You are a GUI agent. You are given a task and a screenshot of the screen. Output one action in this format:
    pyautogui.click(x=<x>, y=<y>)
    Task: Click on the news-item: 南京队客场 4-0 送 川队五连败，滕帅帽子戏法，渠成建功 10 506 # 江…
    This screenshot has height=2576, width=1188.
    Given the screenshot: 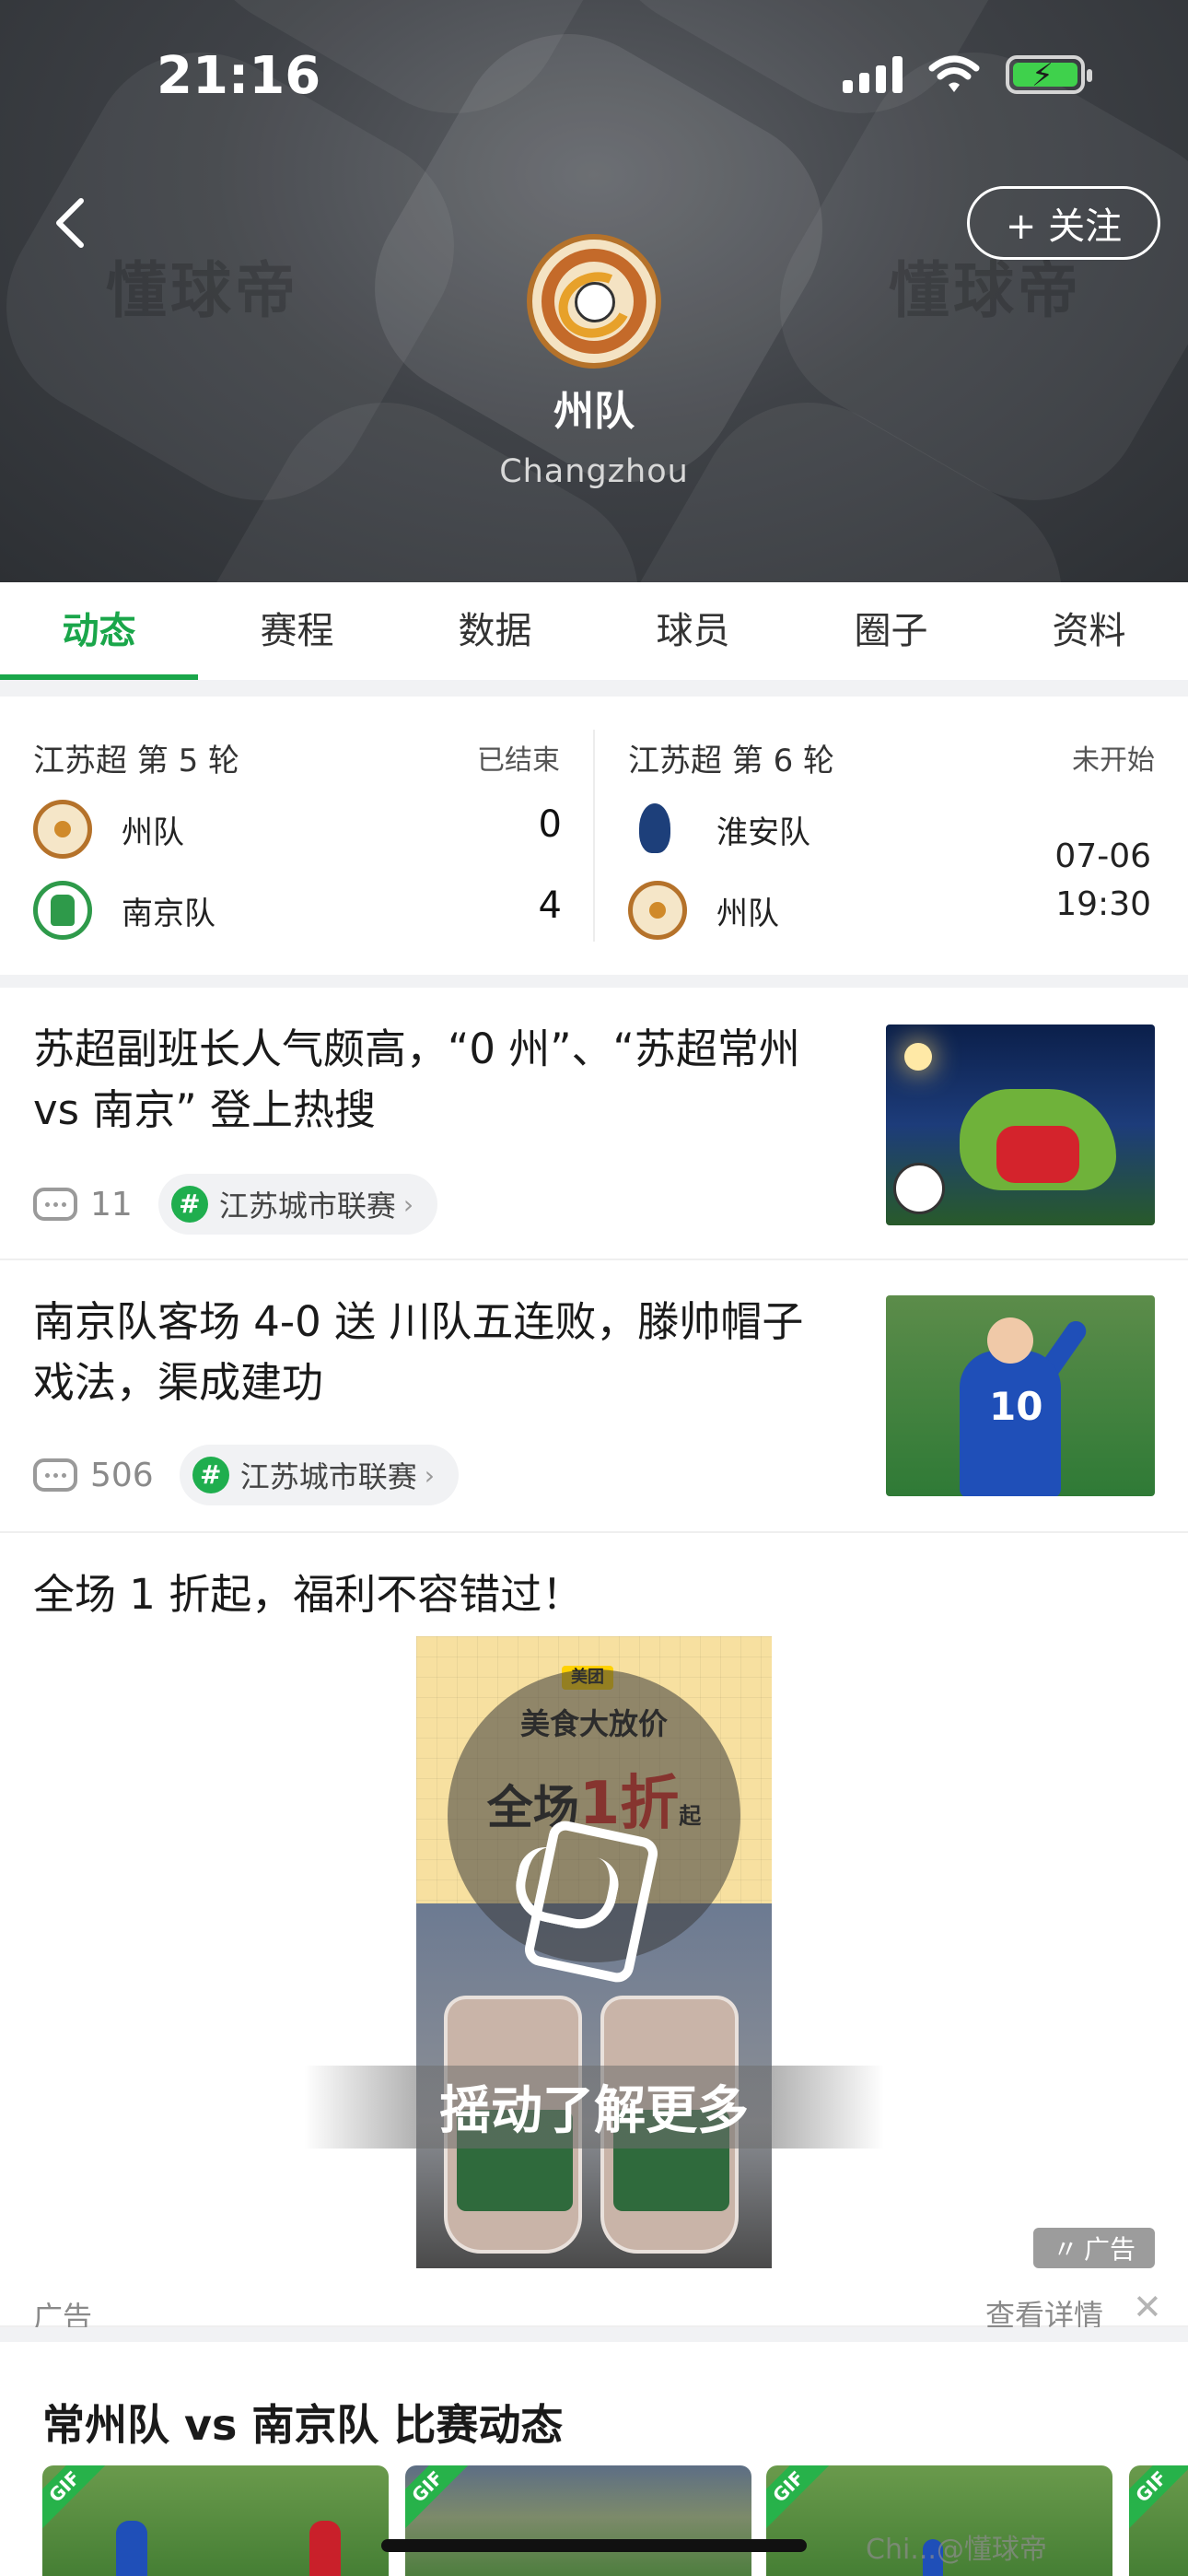 What is the action you would take?
    pyautogui.click(x=594, y=1396)
    